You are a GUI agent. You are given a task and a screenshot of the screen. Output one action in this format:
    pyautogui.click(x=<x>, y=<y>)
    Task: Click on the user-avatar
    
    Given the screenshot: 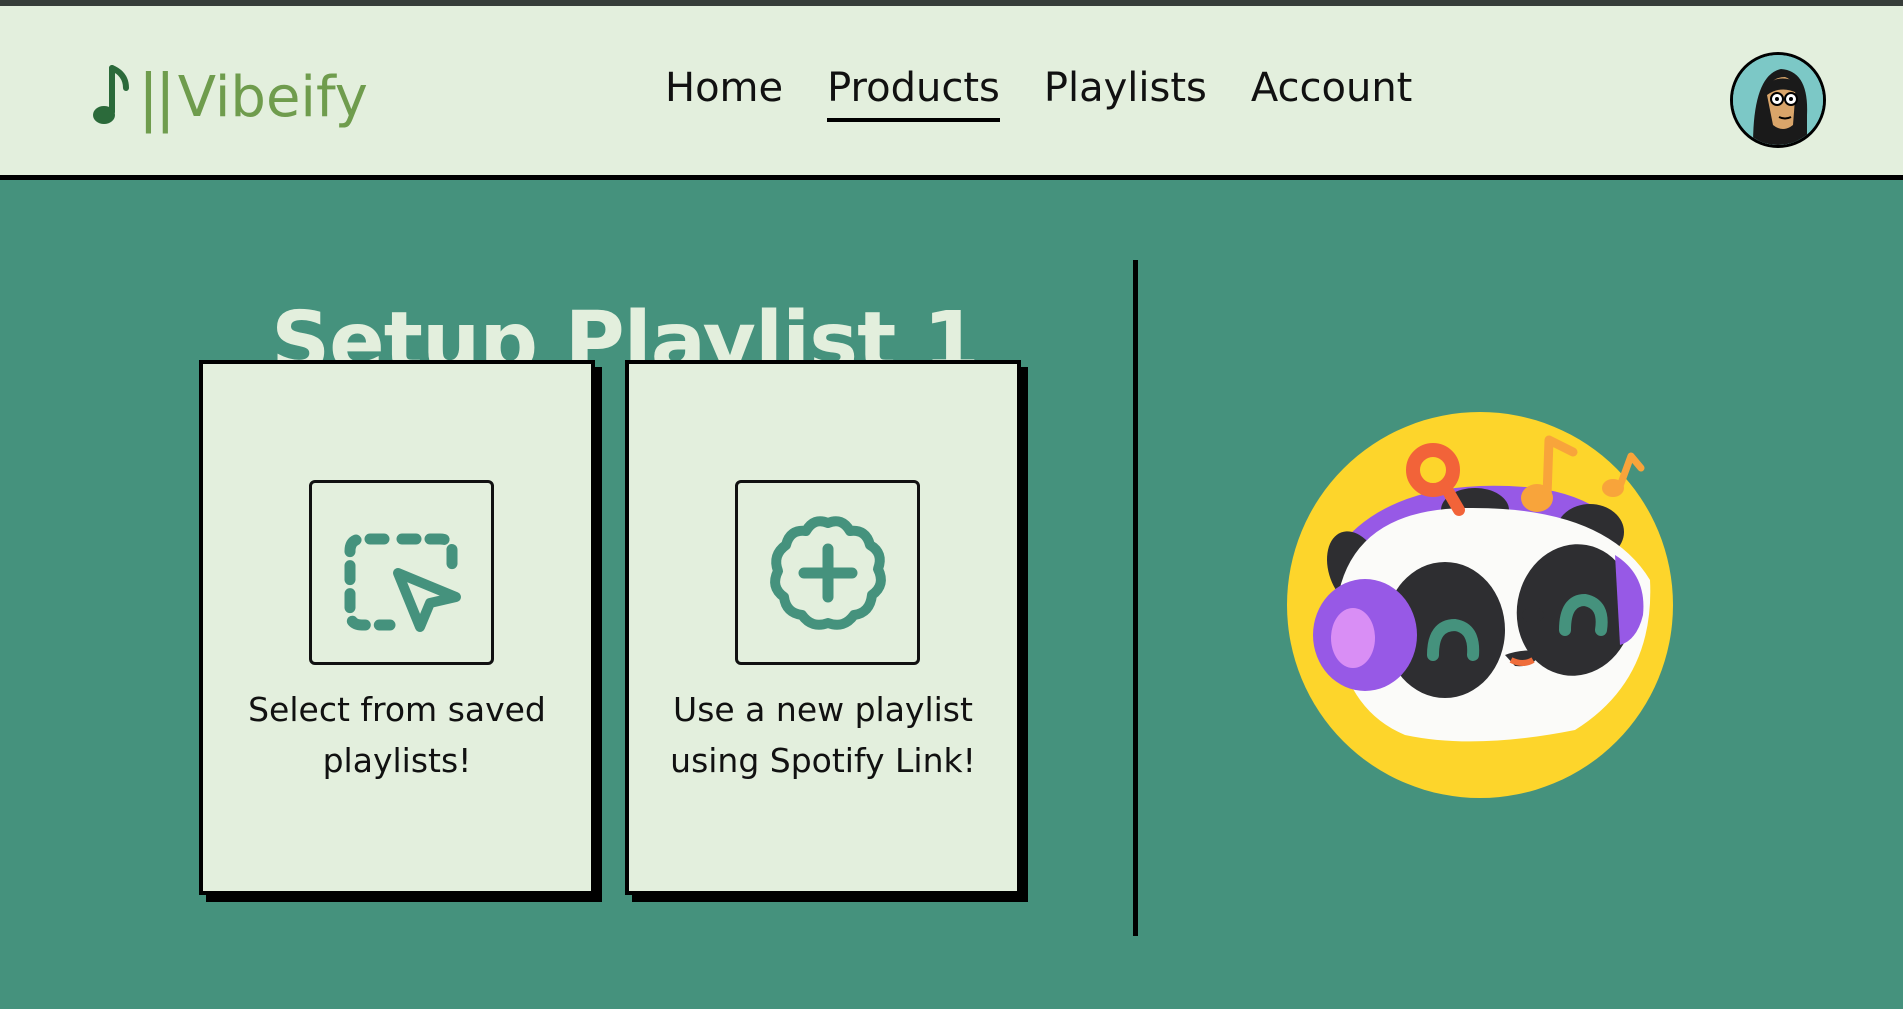 What is the action you would take?
    pyautogui.click(x=1778, y=100)
    